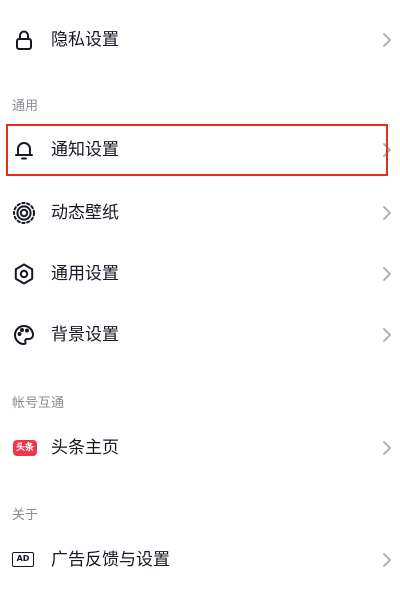  What do you see at coordinates (85, 40) in the screenshot?
I see `settings-item-label: 隐私设置` at bounding box center [85, 40].